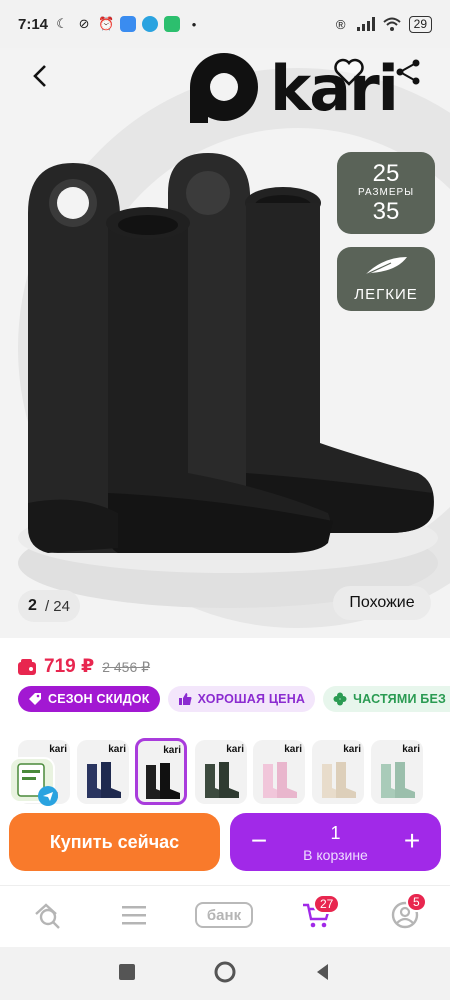 This screenshot has height=1000, width=450. What do you see at coordinates (27, 666) in the screenshot?
I see `wallet-icon` at bounding box center [27, 666].